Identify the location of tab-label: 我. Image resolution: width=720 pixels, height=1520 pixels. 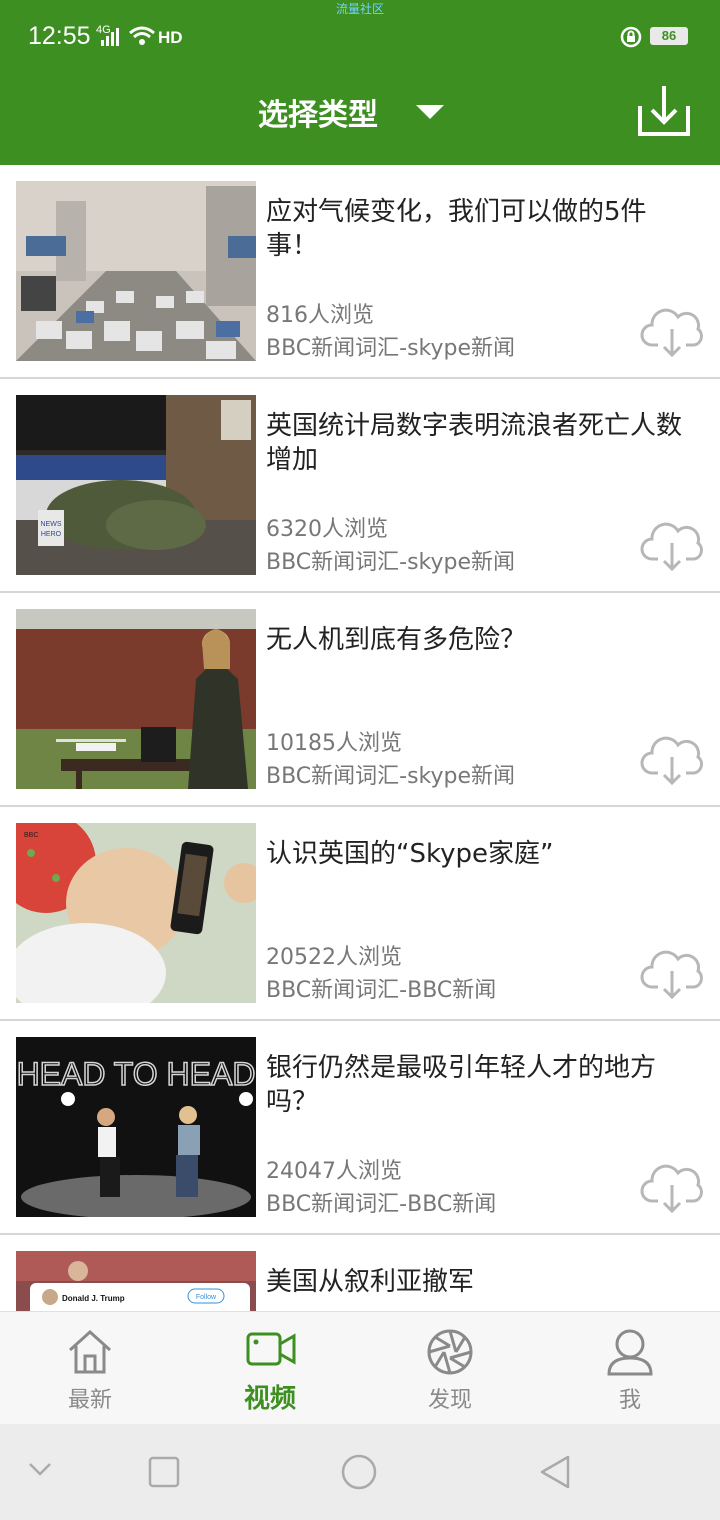
(629, 1400).